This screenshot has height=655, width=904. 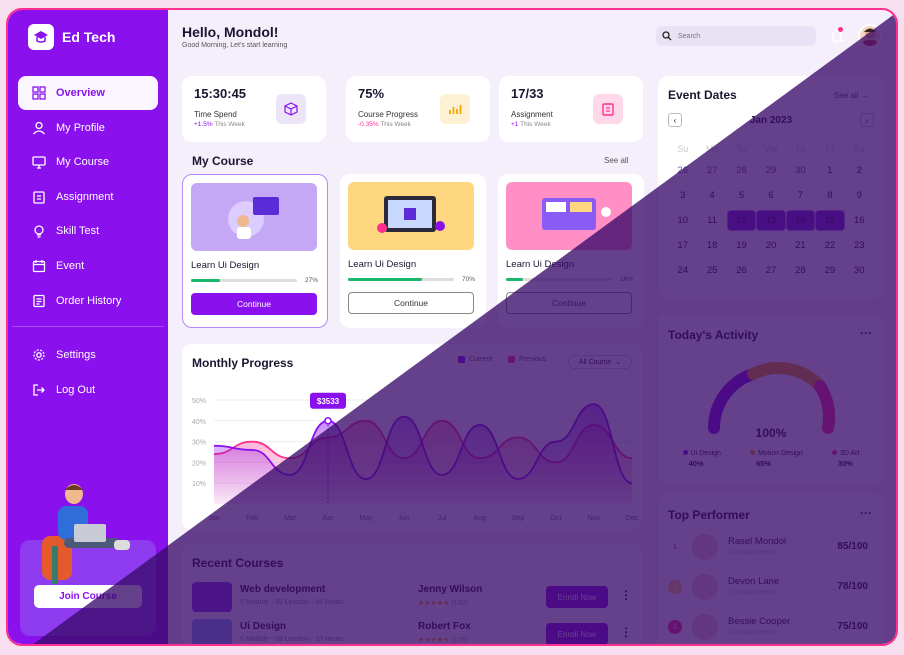 What do you see at coordinates (88, 128) in the screenshot?
I see `sidebar-item-my-profile: My Profile` at bounding box center [88, 128].